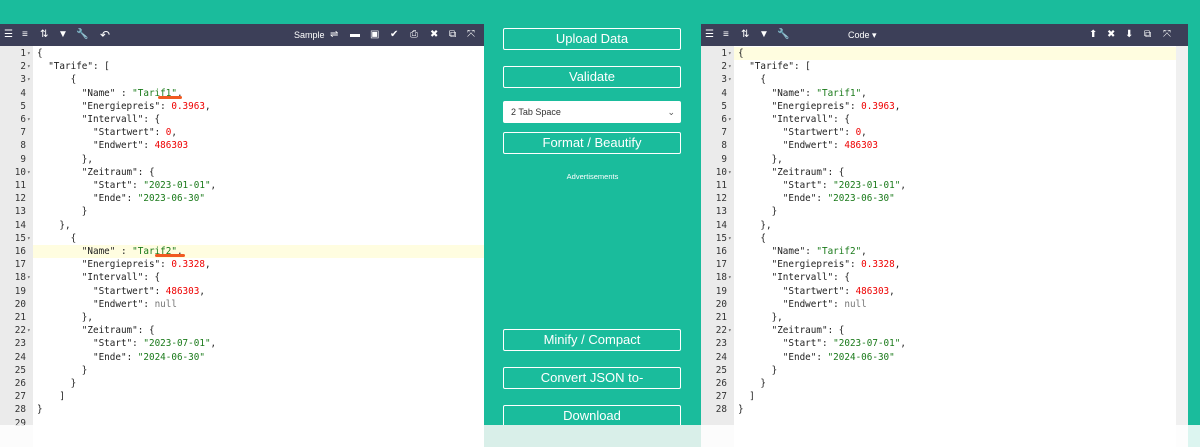  I want to click on download-button: Download, so click(592, 416).